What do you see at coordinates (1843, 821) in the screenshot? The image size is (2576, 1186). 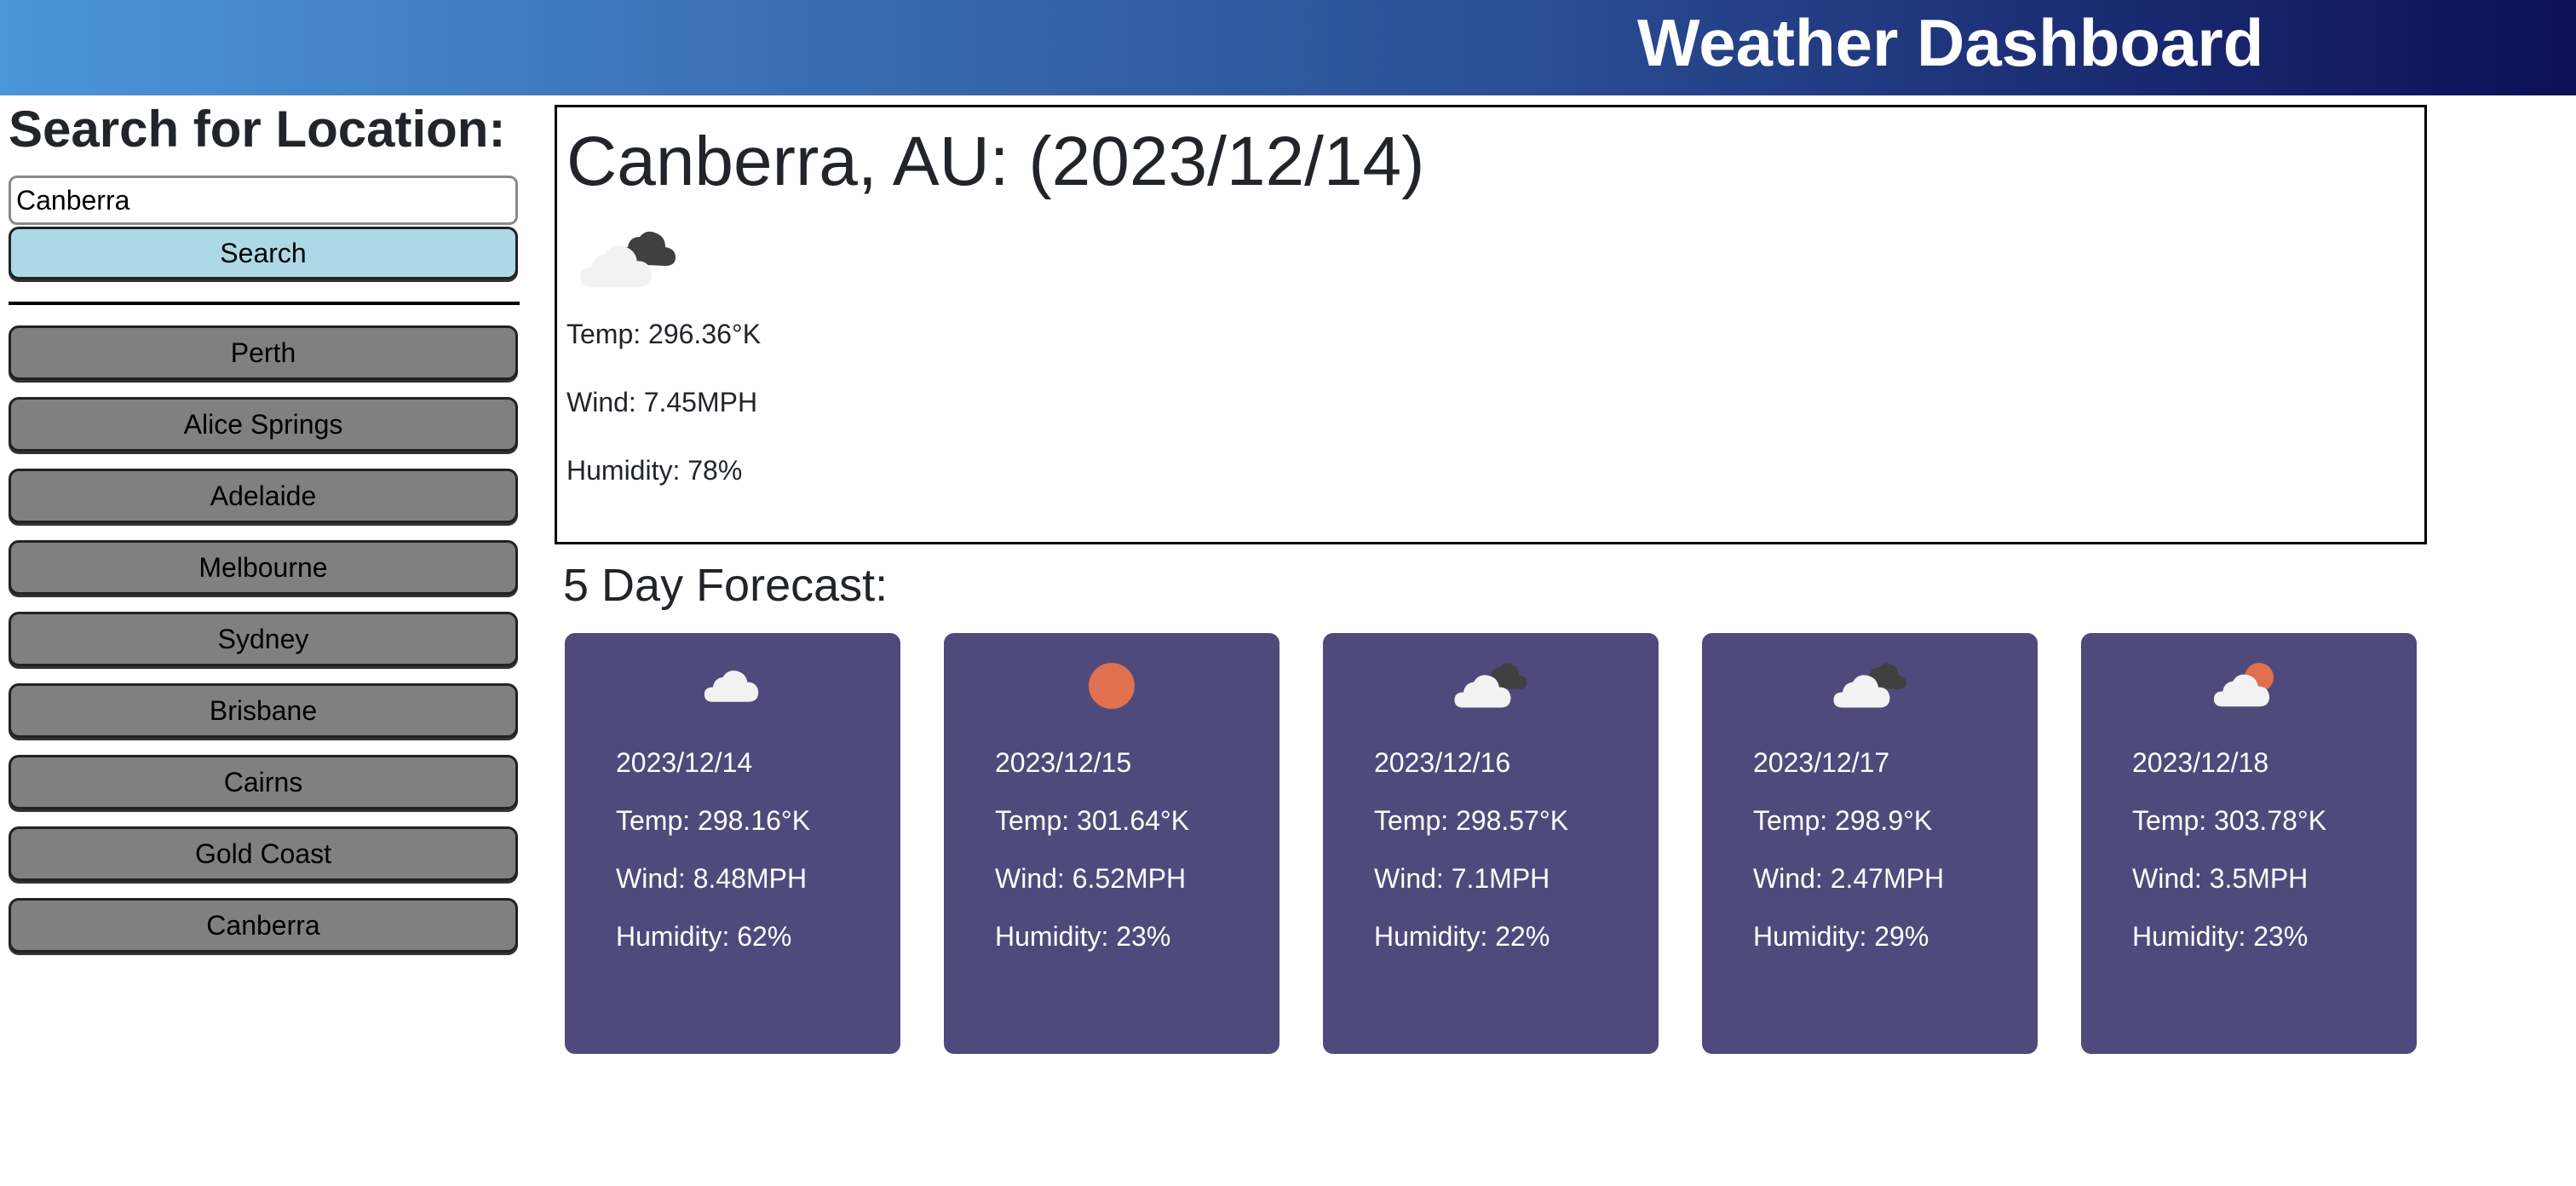 I see `forecast-temp: Temp: 298.9°K` at bounding box center [1843, 821].